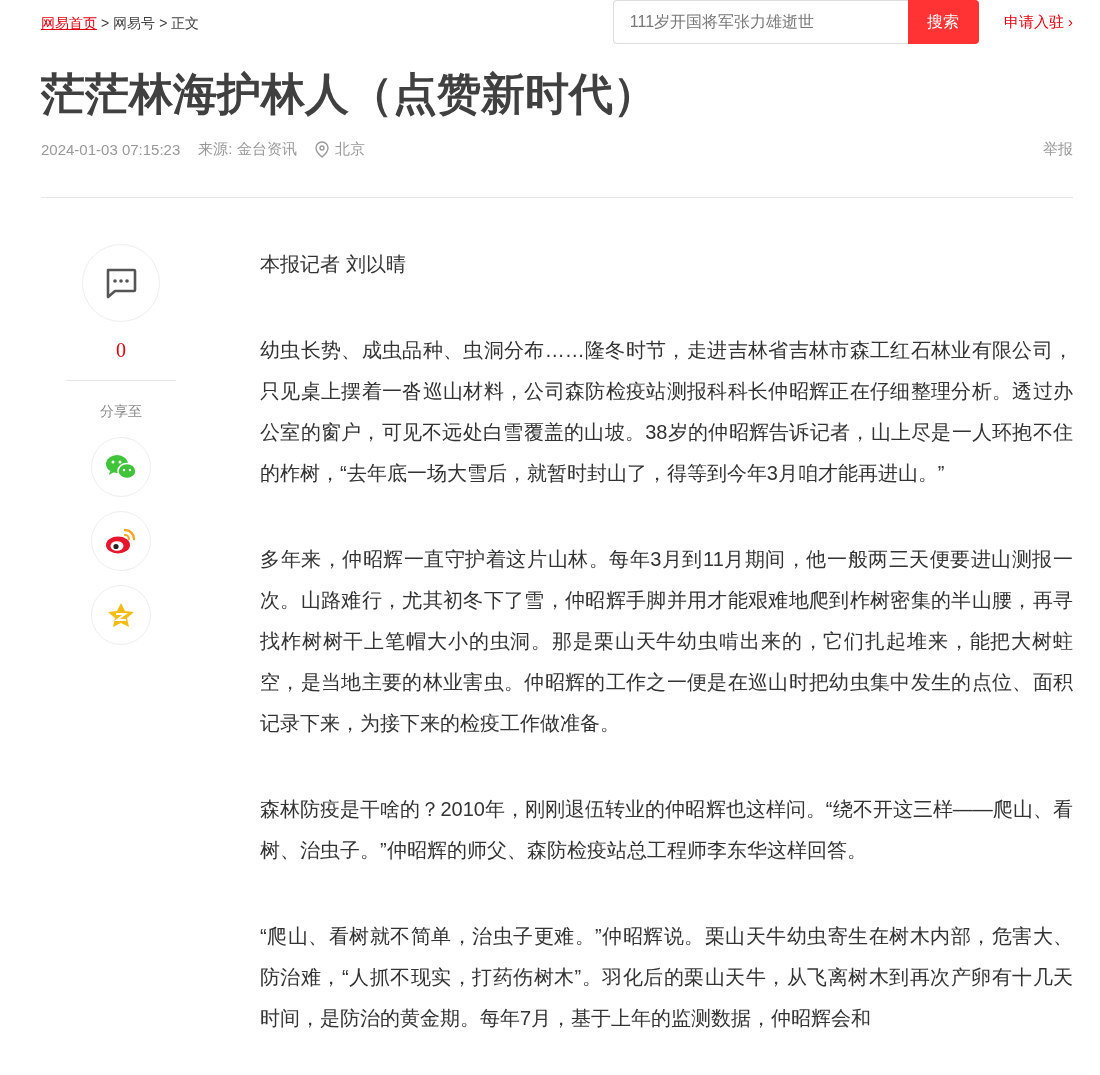 The height and width of the screenshot is (1075, 1100). What do you see at coordinates (247, 149) in the screenshot?
I see `article-source: 来源: 金台资讯` at bounding box center [247, 149].